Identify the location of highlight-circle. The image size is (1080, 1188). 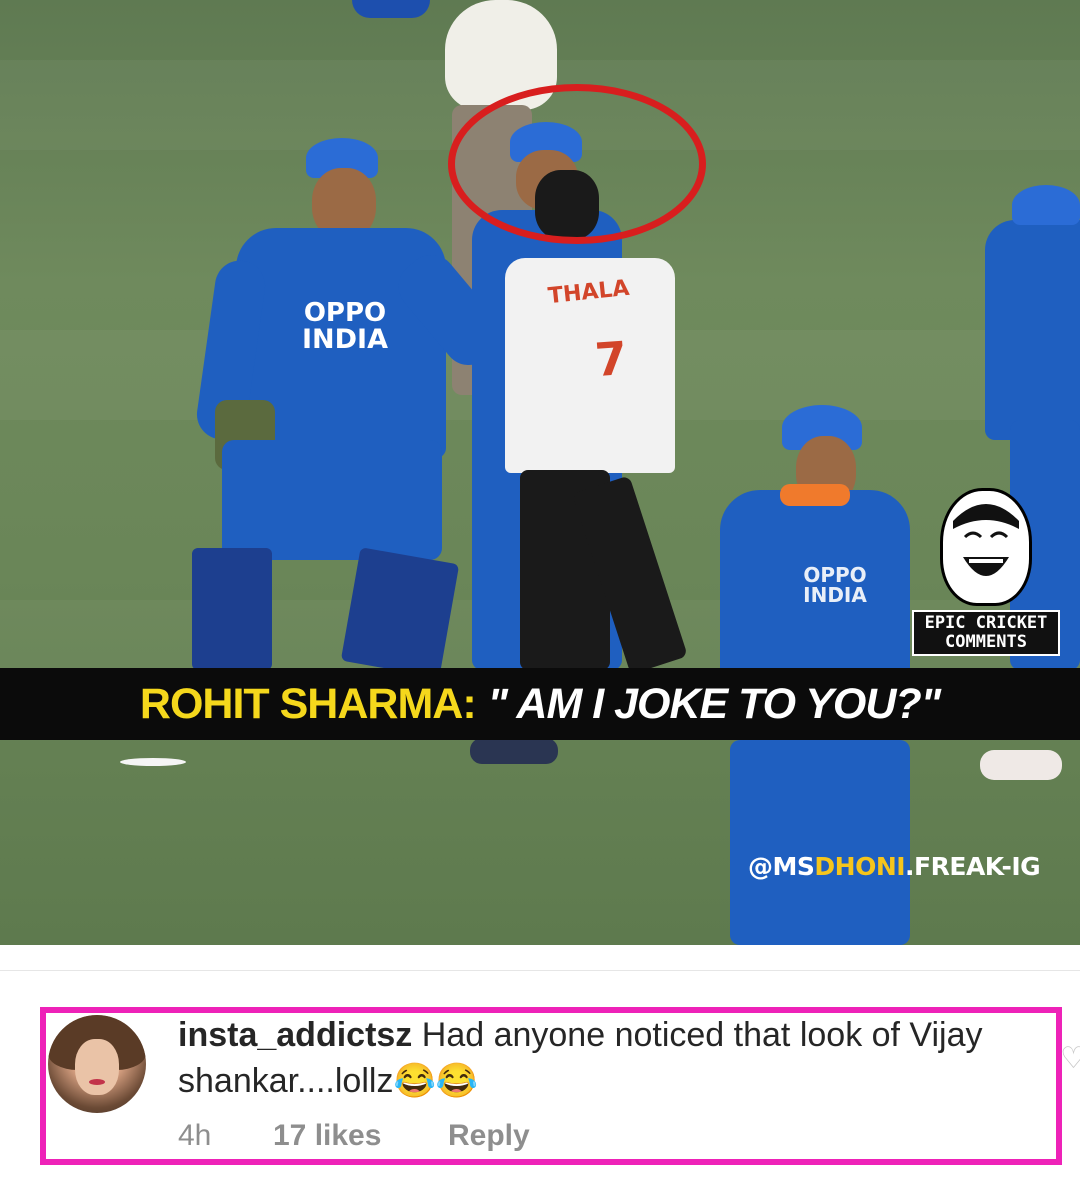
(577, 164).